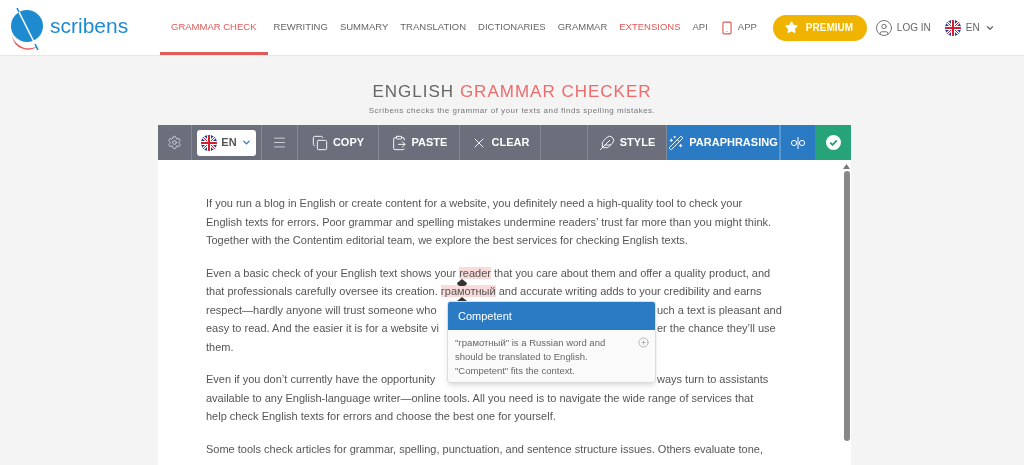 The image size is (1024, 465). Describe the element at coordinates (700, 29) in the screenshot. I see `nav-link: API` at that location.